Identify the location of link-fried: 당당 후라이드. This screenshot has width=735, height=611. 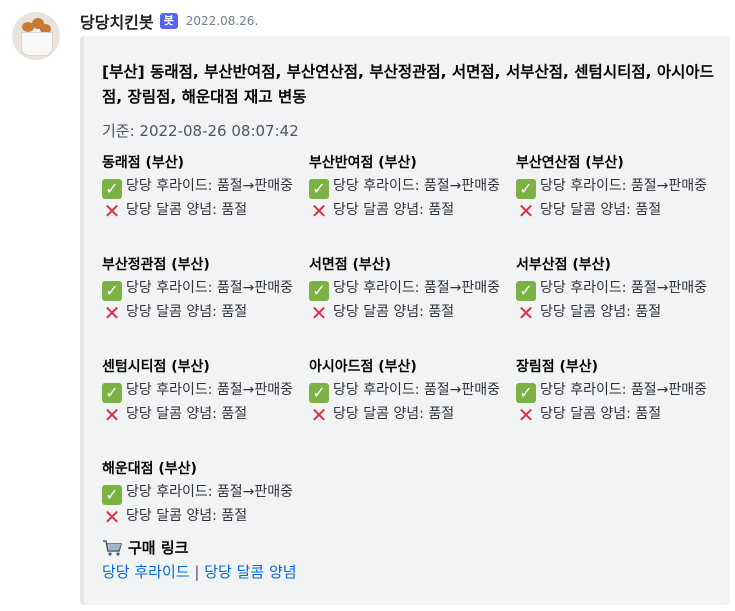
(146, 572).